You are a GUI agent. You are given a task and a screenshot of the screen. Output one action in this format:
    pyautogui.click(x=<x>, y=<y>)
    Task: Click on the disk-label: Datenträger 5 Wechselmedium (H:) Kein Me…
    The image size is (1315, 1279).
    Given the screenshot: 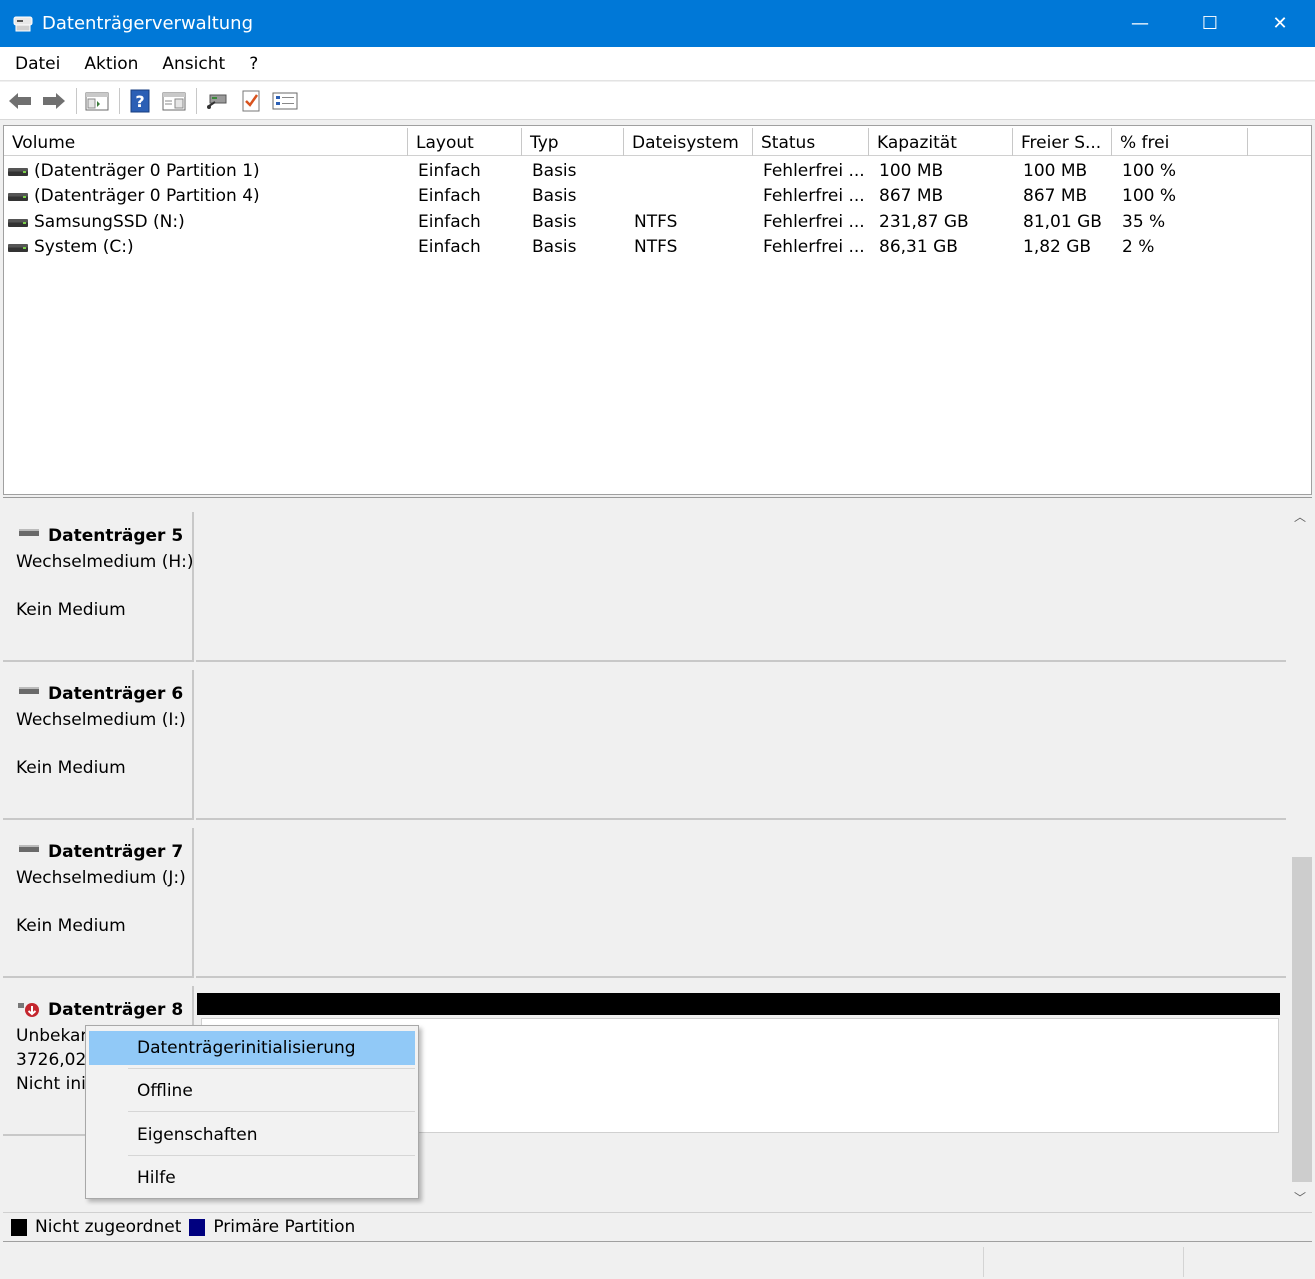 What is the action you would take?
    pyautogui.click(x=98, y=587)
    